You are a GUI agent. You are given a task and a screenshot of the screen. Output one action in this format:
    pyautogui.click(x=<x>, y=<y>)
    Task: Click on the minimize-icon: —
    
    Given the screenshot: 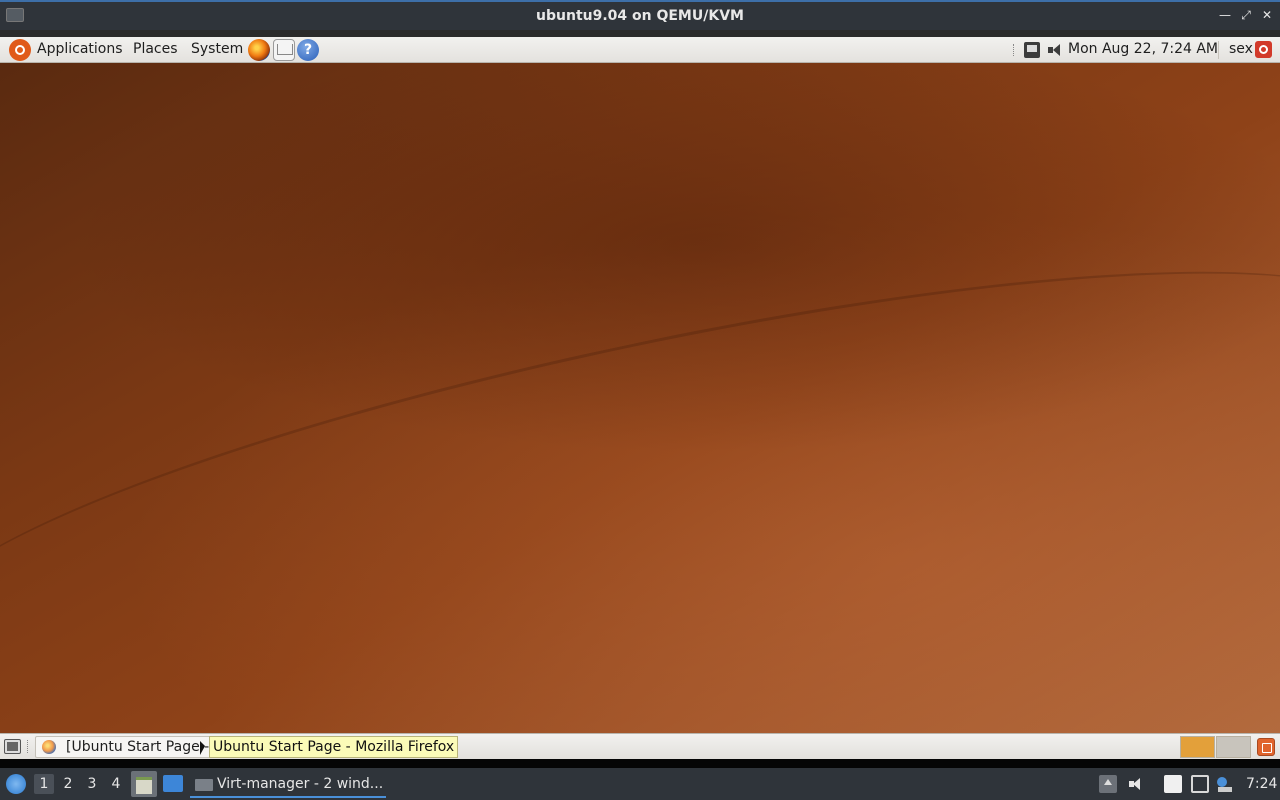 What is the action you would take?
    pyautogui.click(x=1225, y=15)
    